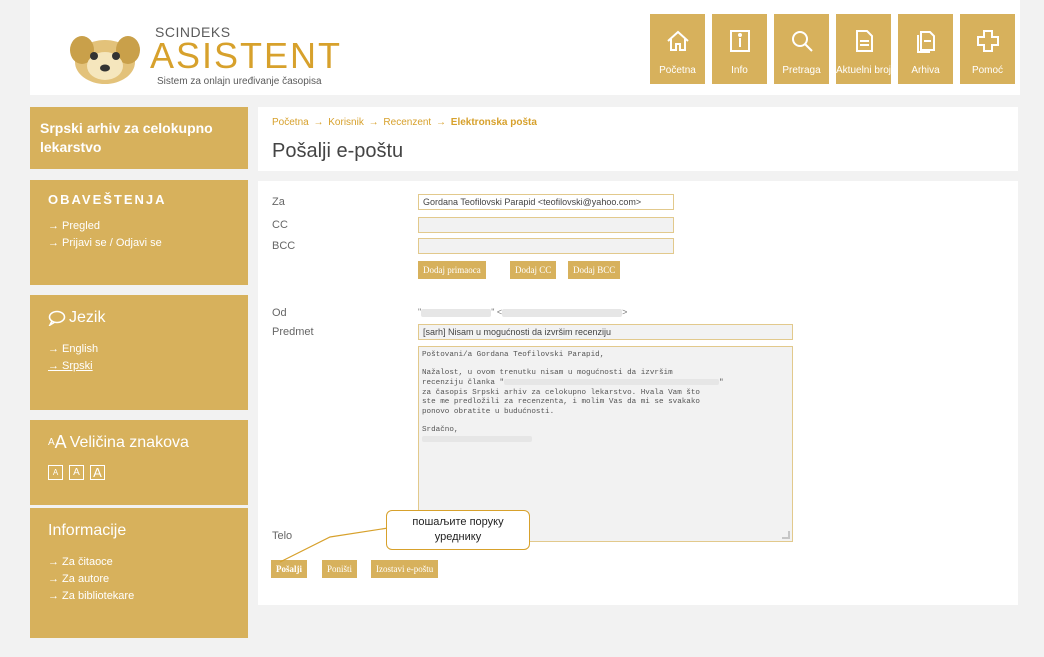 Image resolution: width=1044 pixels, height=657 pixels. I want to click on link-overview: → Pregled, so click(139, 226).